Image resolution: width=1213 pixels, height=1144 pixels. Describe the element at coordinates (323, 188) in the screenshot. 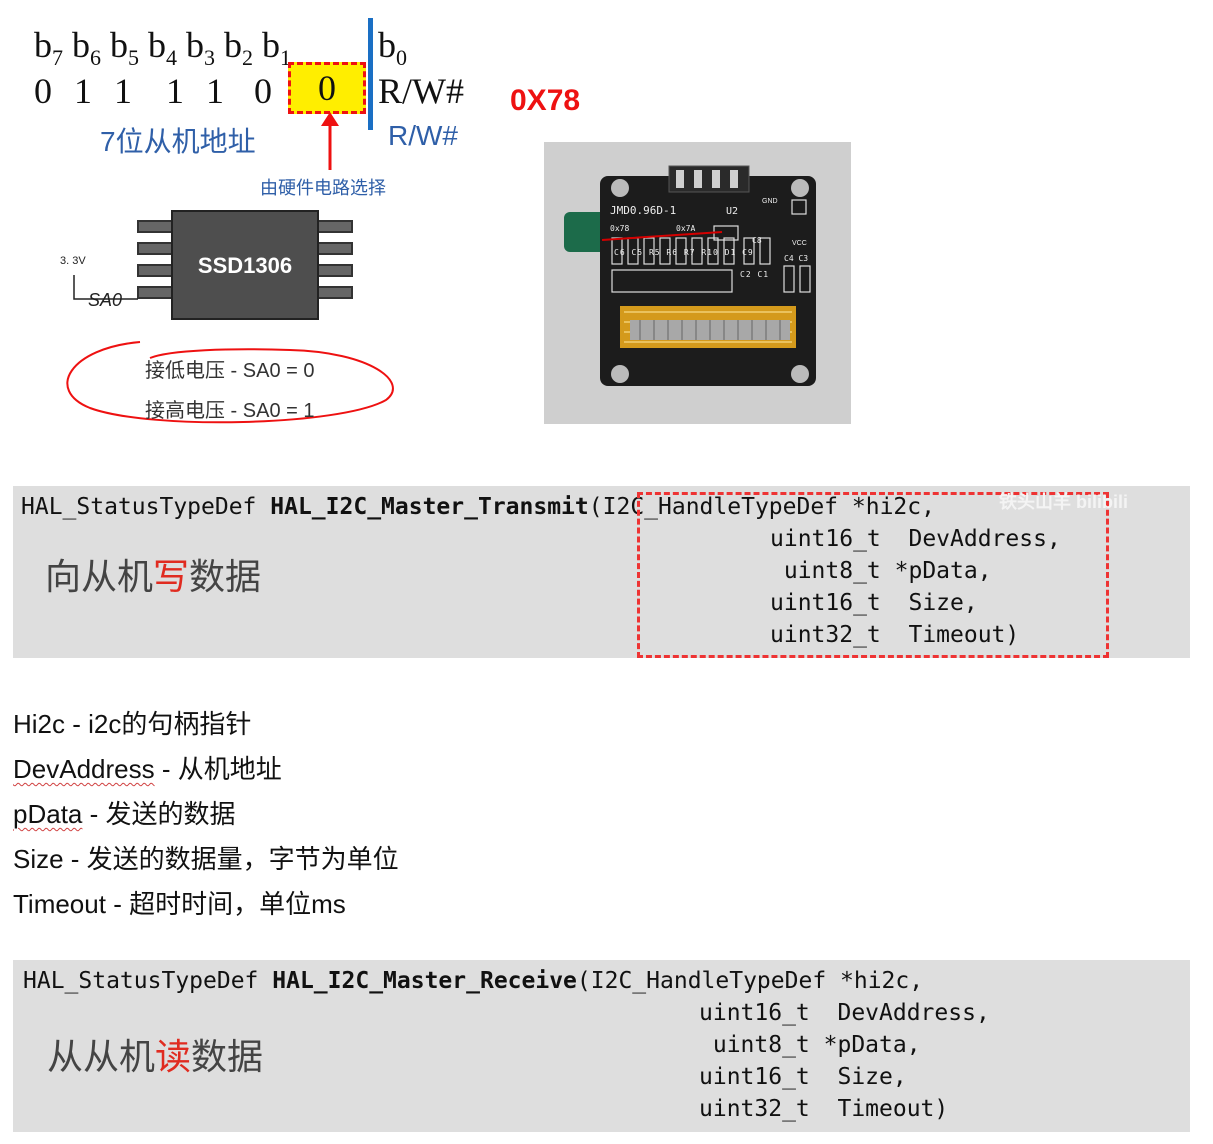

I see `hardware-note: 由硬件电路选择` at that location.